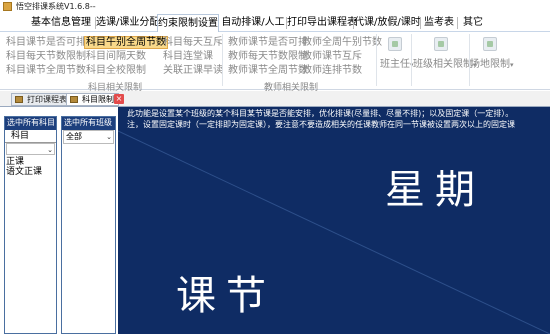 This screenshot has width=550, height=334. I want to click on list-item: 正课, so click(30, 162).